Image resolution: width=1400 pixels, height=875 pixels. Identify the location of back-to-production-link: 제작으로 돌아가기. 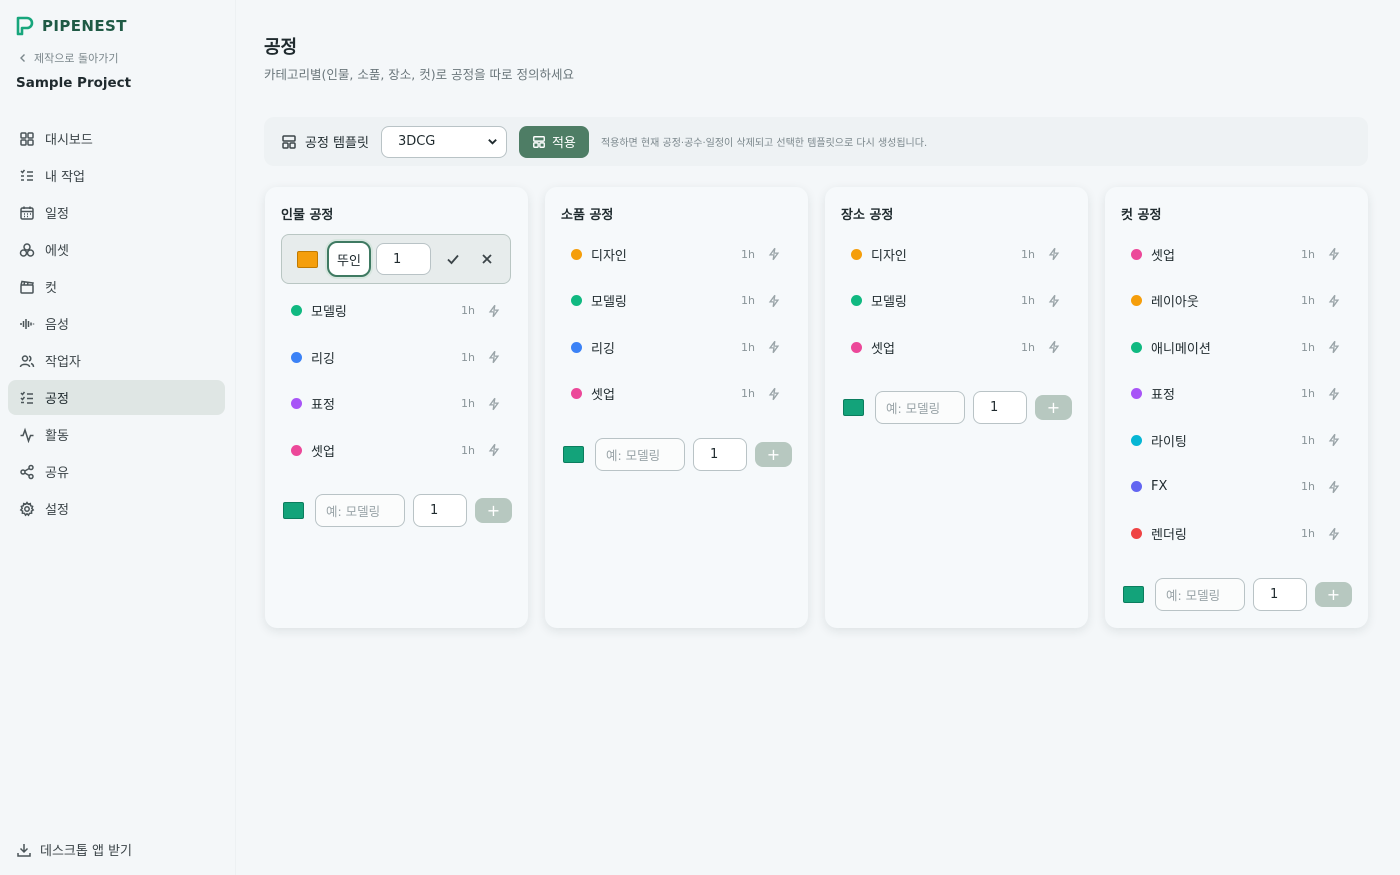
(68, 58).